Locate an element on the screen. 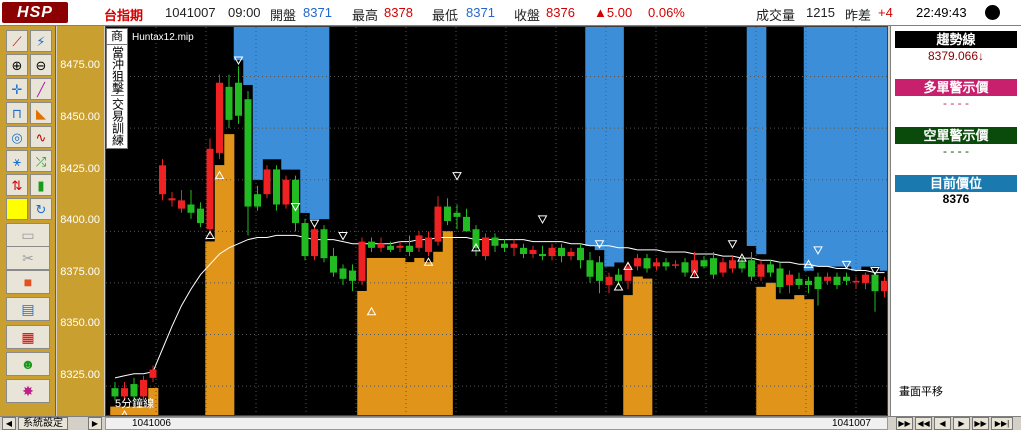 This screenshot has width=1021, height=430. line-tool-icon: ╱ is located at coordinates (41, 89).